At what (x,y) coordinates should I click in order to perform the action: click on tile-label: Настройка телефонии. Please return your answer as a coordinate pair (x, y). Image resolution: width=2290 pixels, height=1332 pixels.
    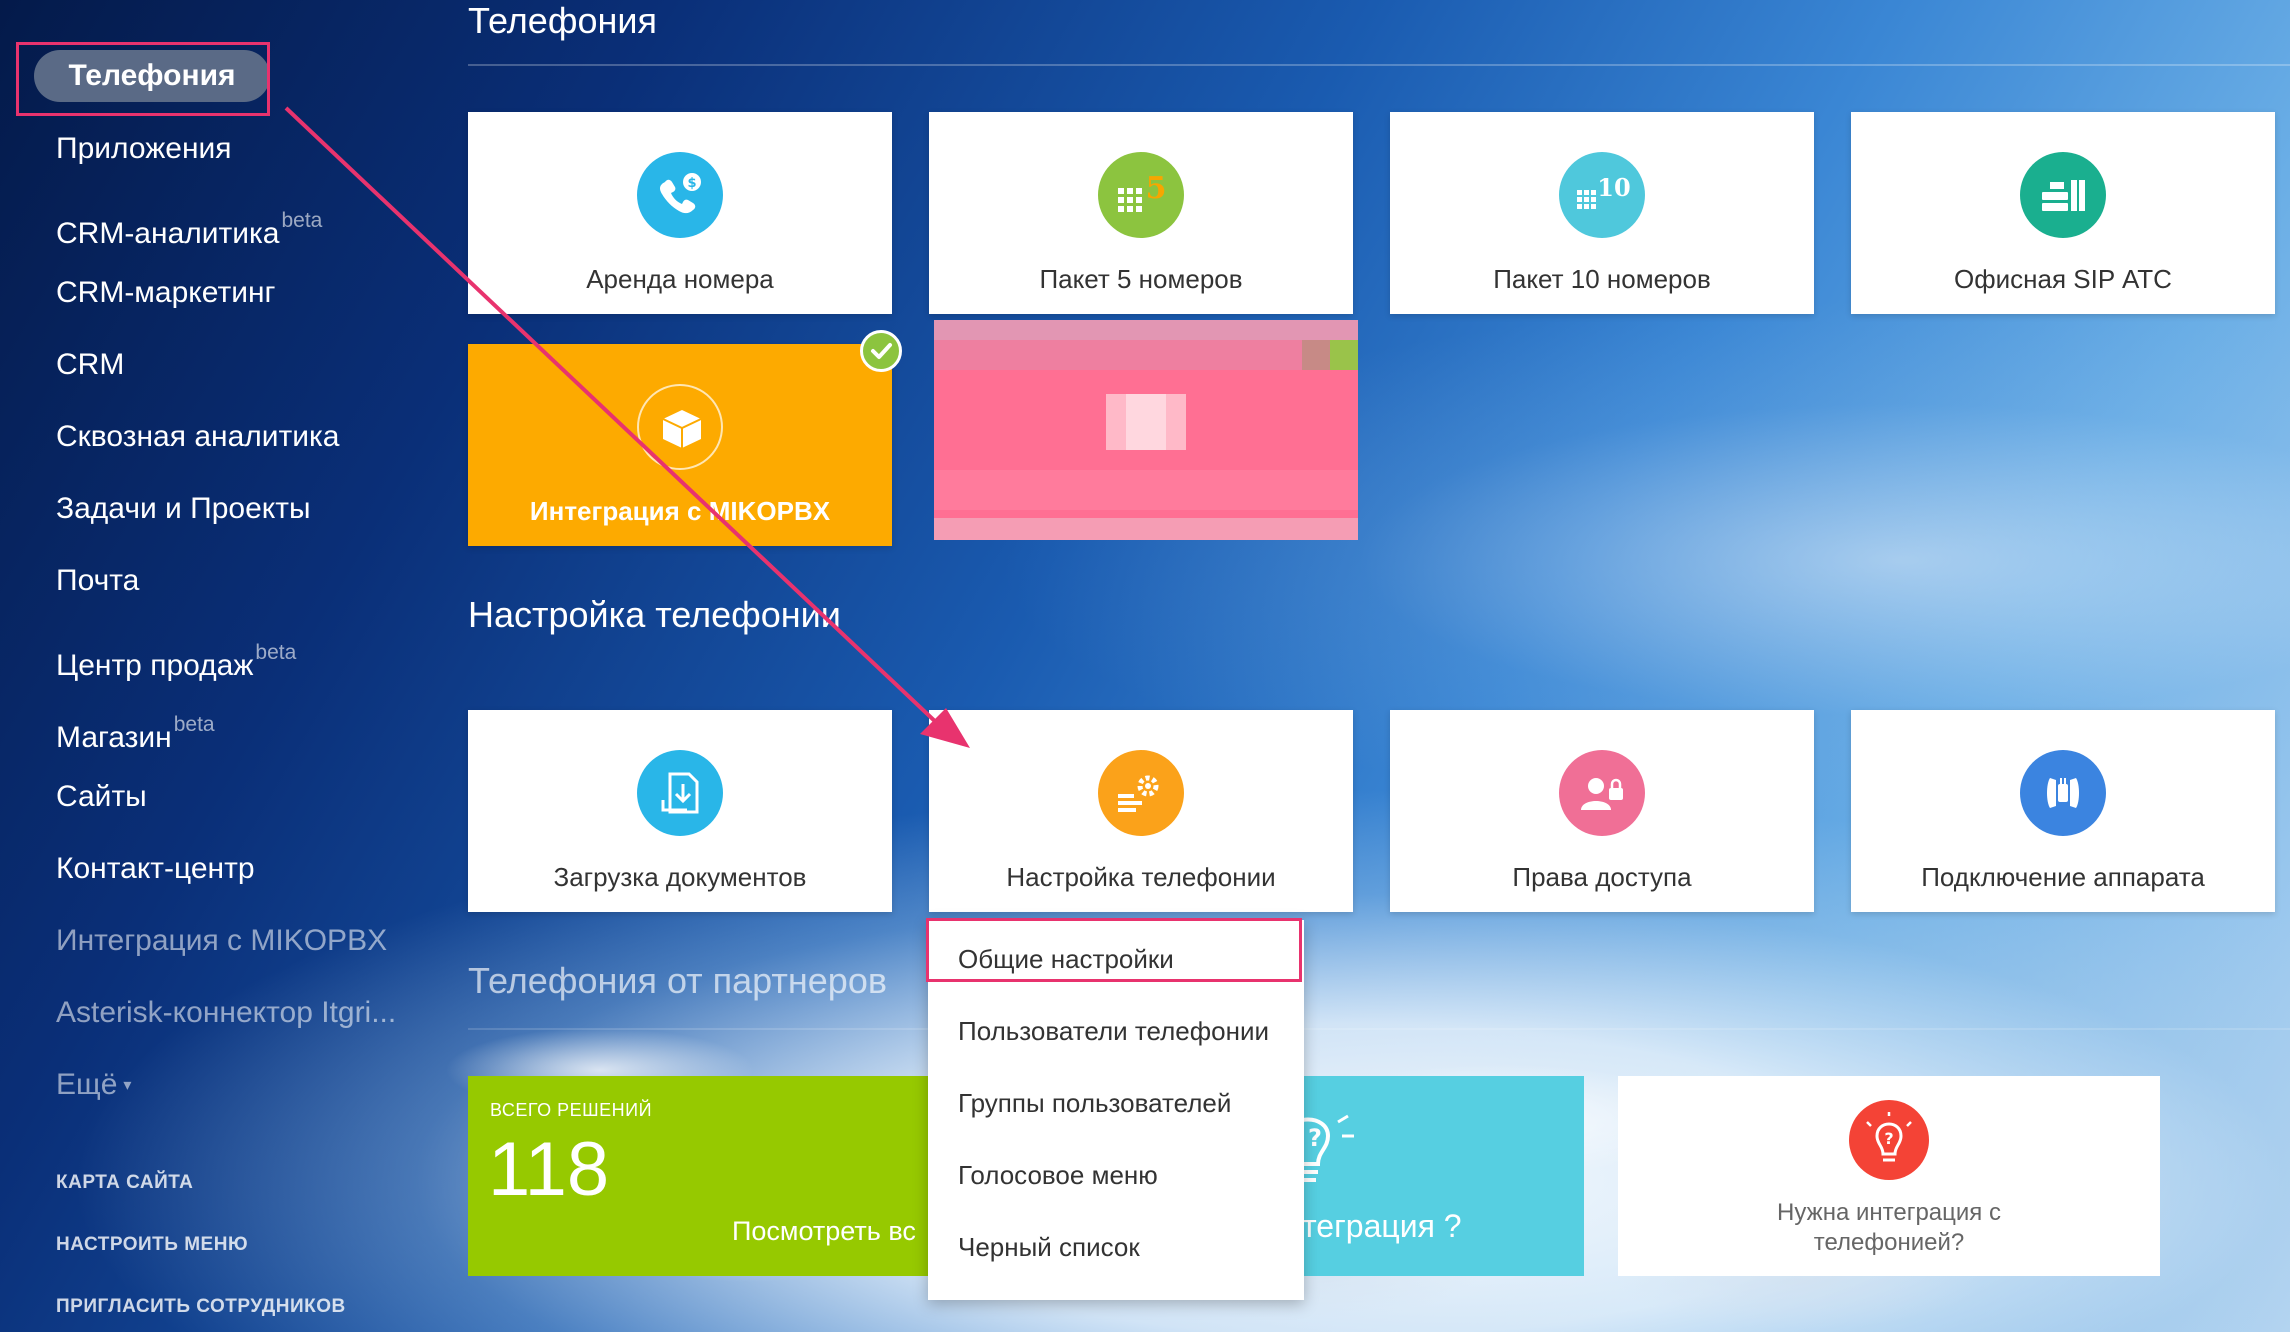
    Looking at the image, I should click on (1141, 877).